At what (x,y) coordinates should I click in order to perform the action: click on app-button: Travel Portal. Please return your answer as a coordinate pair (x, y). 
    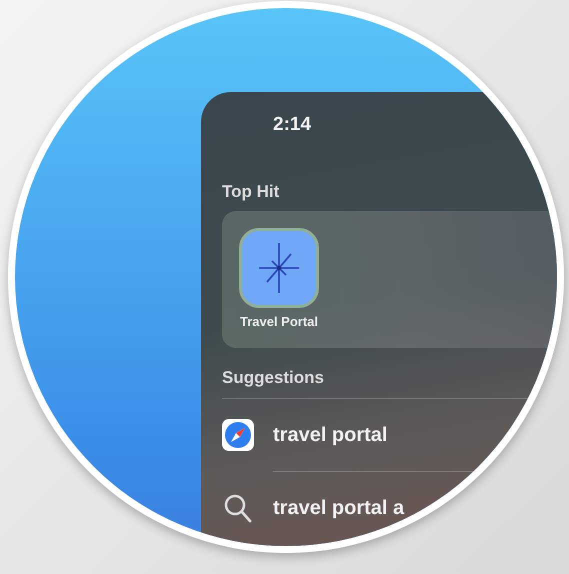
    Looking at the image, I should click on (279, 278).